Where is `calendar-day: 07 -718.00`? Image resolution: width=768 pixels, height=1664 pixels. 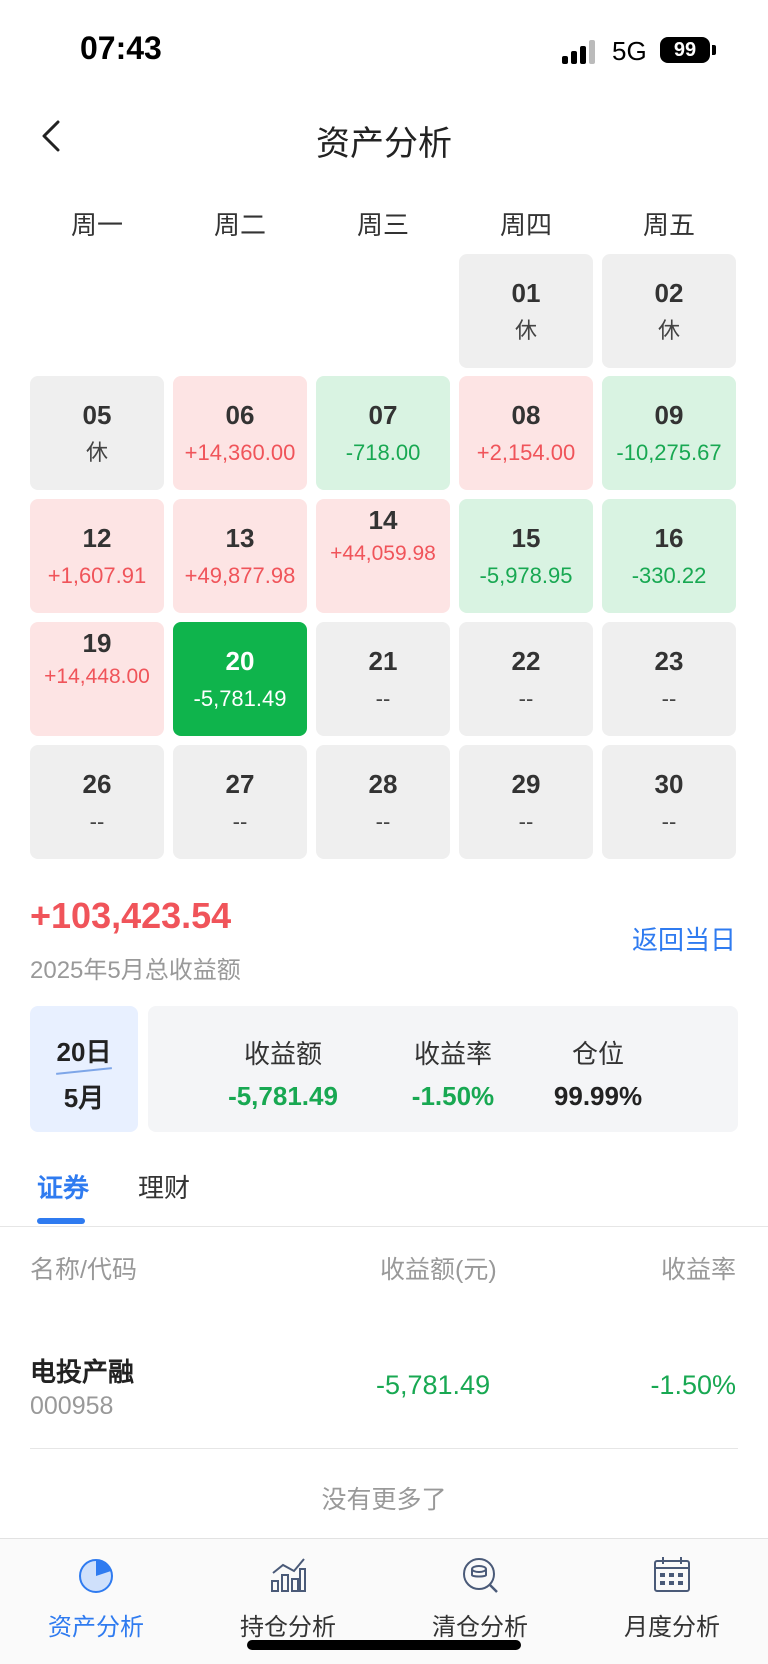 calendar-day: 07 -718.00 is located at coordinates (383, 433).